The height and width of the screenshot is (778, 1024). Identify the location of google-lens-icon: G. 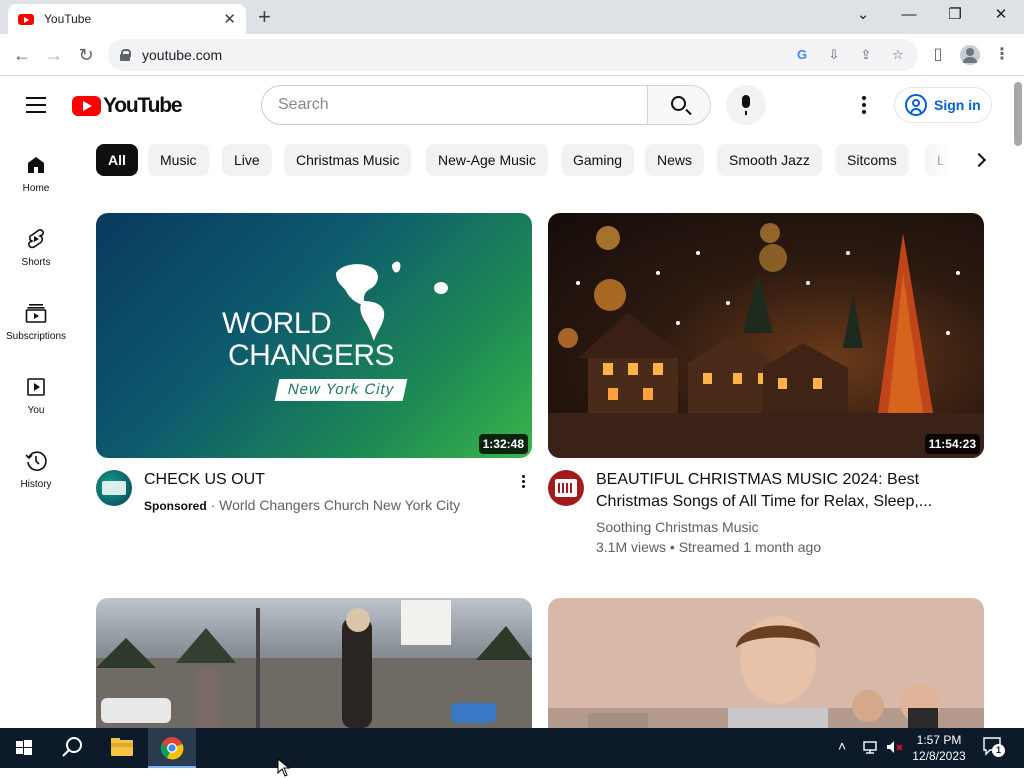
(802, 55).